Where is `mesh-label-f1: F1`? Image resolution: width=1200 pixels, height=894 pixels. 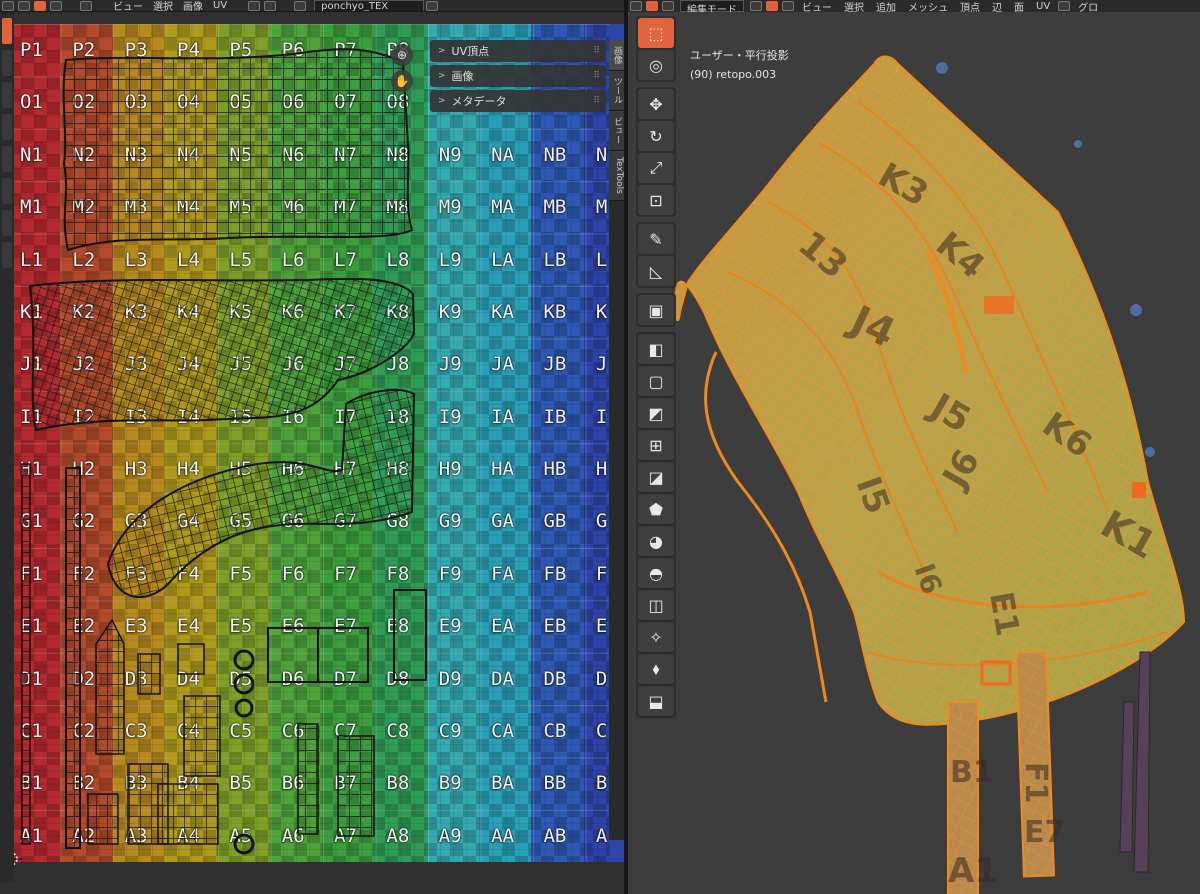 mesh-label-f1: F1 is located at coordinates (1035, 782).